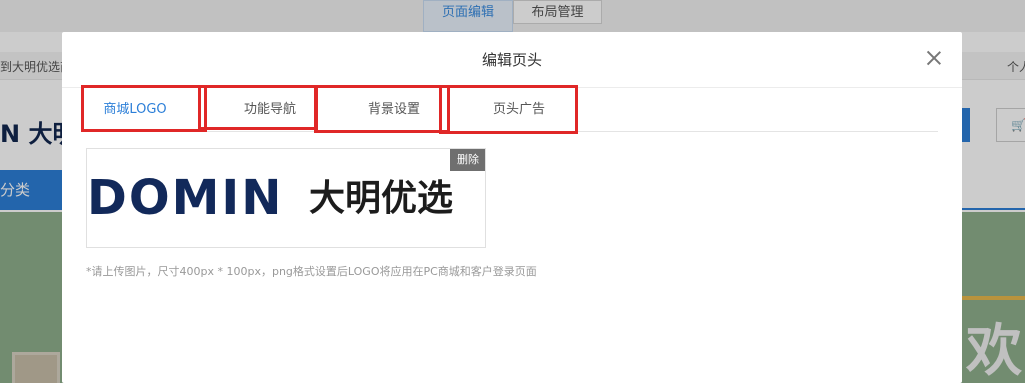 This screenshot has width=1025, height=383. What do you see at coordinates (394, 110) in the screenshot?
I see `tab-background-settings: 背景设置` at bounding box center [394, 110].